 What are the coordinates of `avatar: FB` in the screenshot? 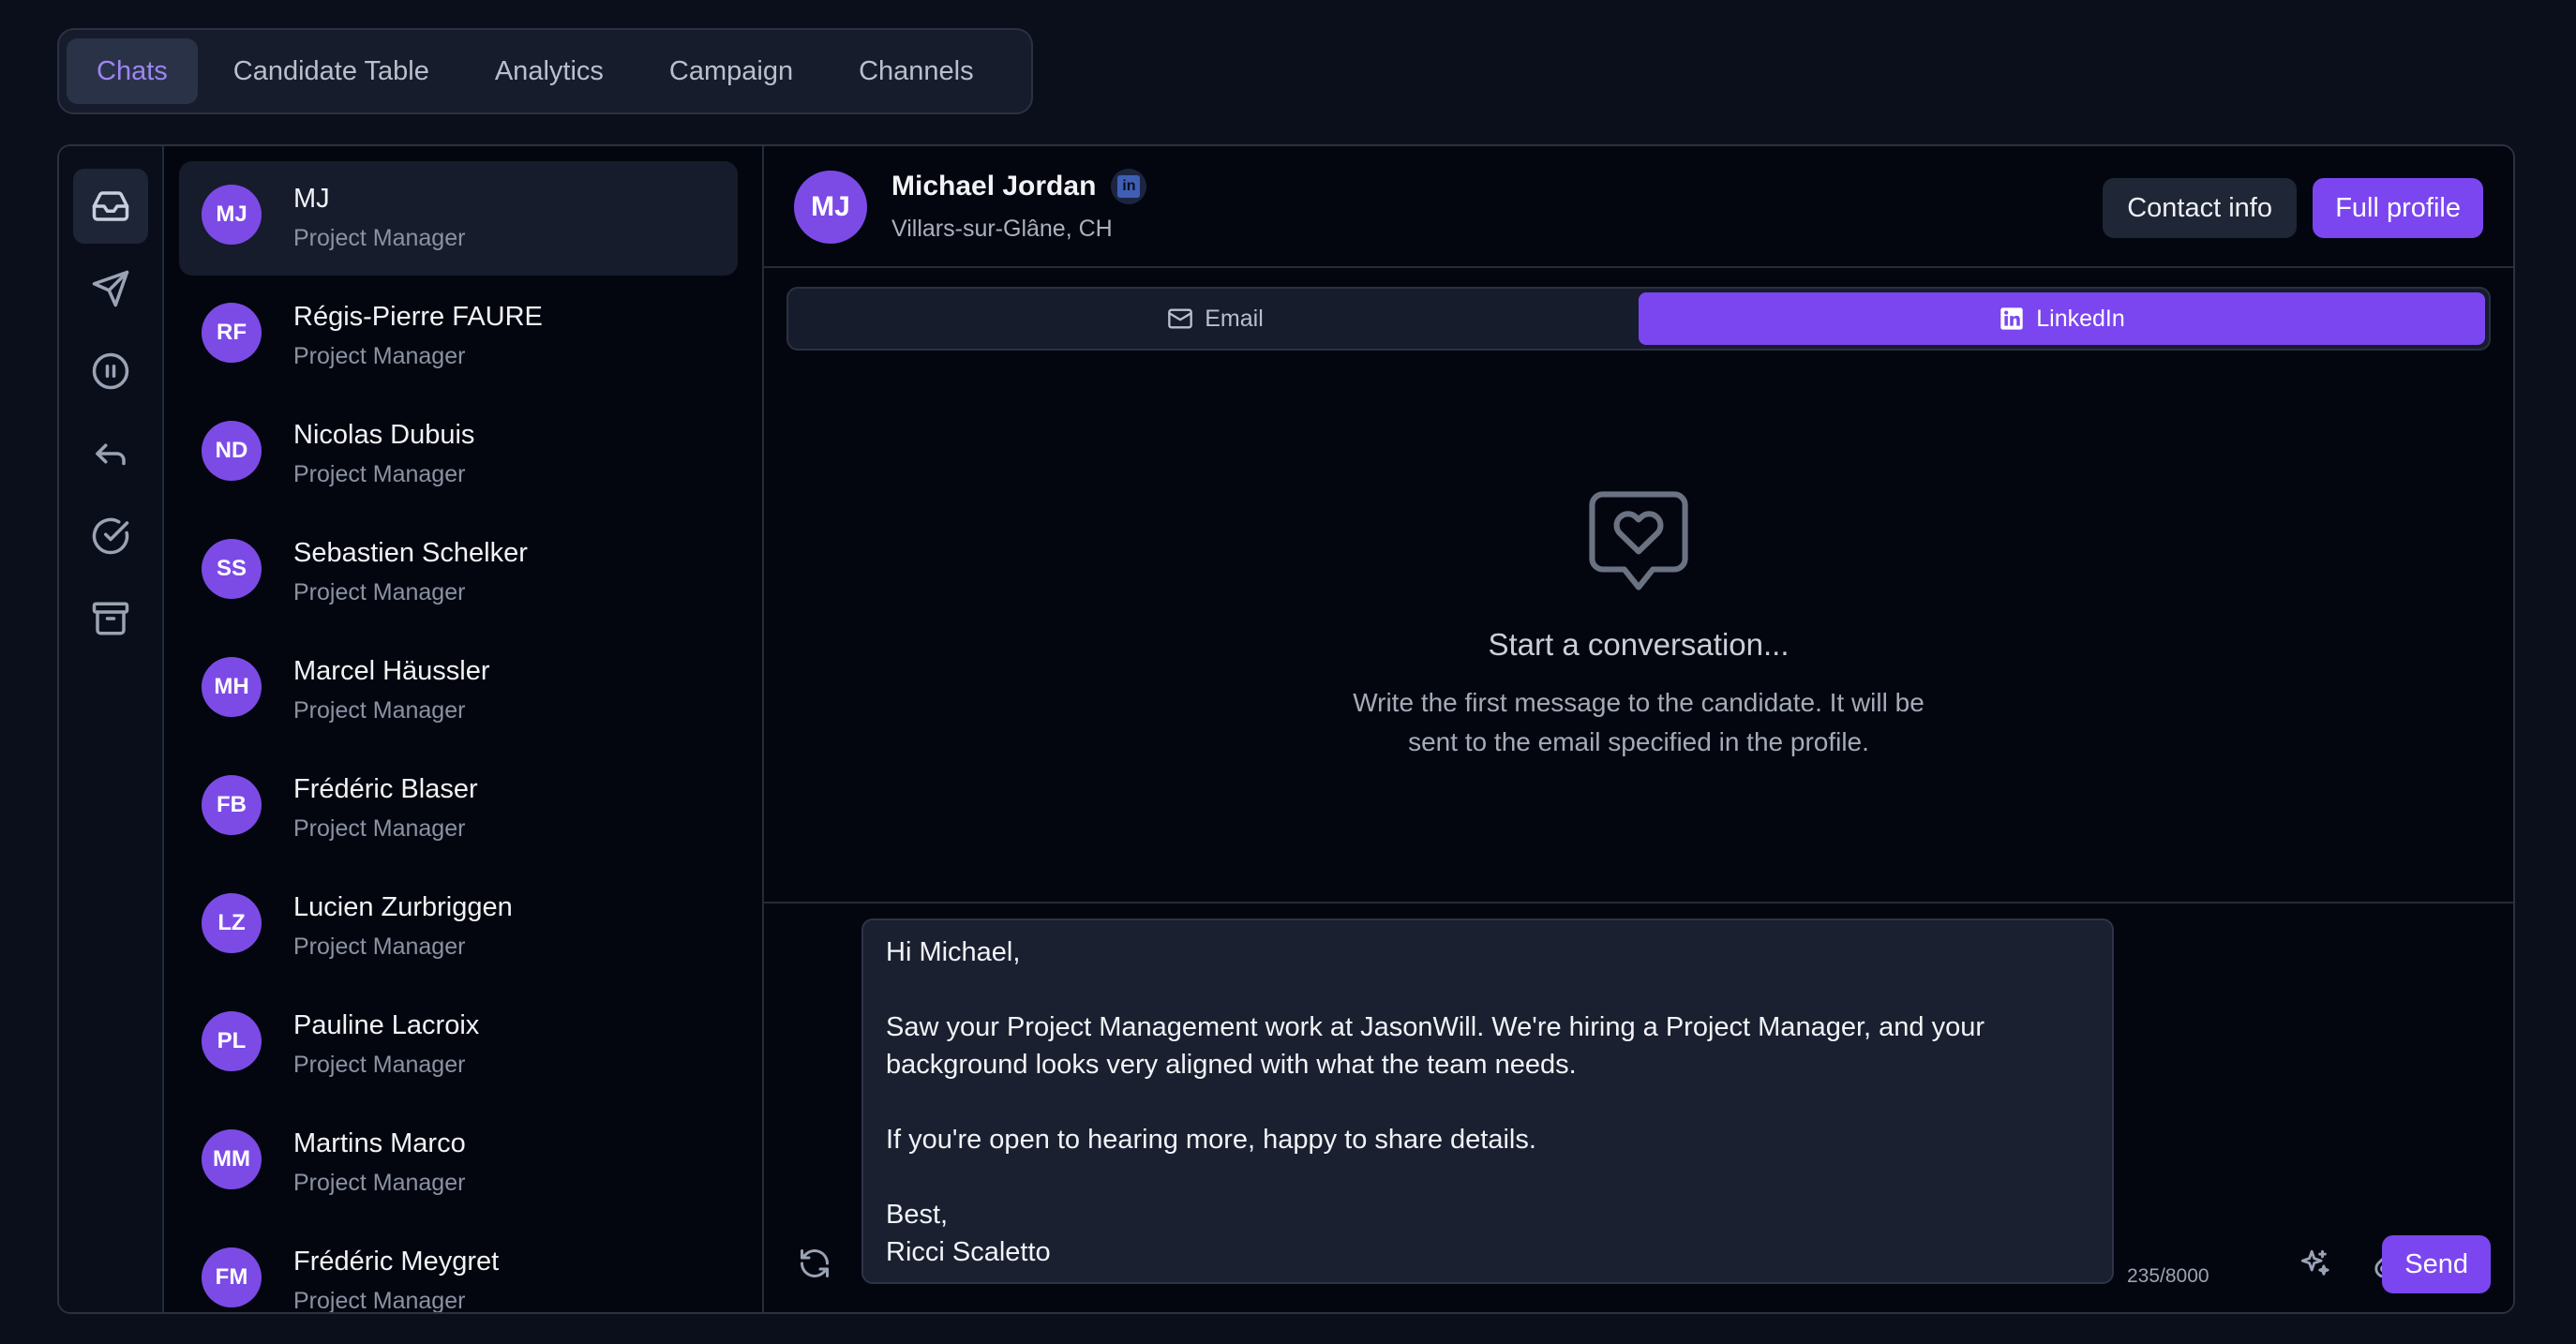 It's located at (232, 805).